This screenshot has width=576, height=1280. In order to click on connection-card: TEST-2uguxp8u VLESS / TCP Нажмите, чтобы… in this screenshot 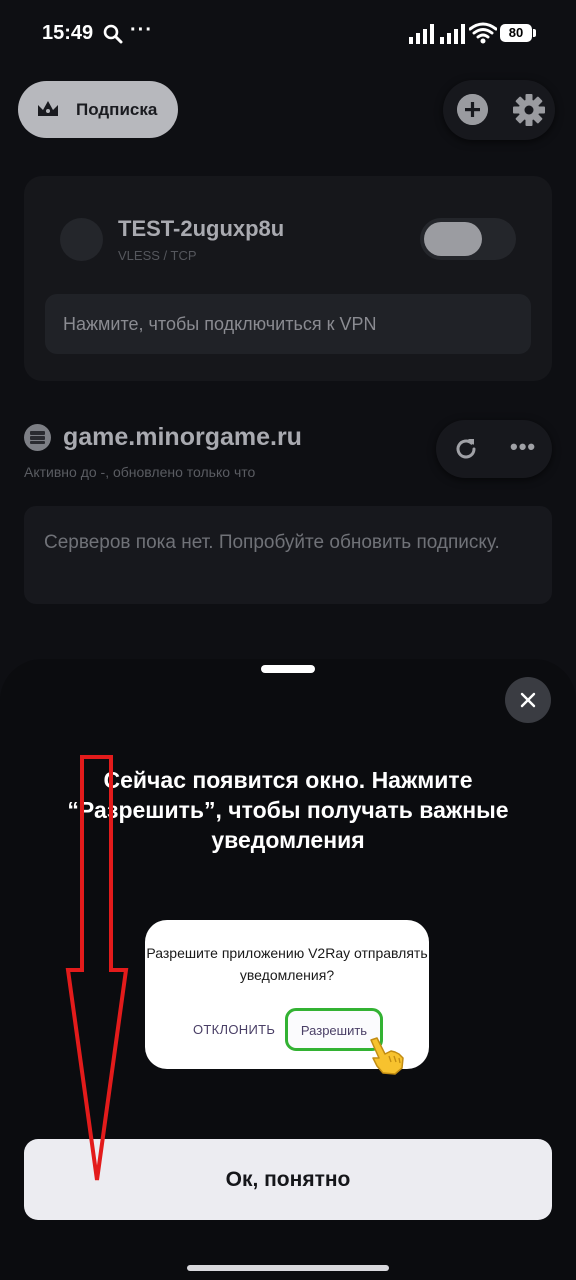, I will do `click(288, 278)`.